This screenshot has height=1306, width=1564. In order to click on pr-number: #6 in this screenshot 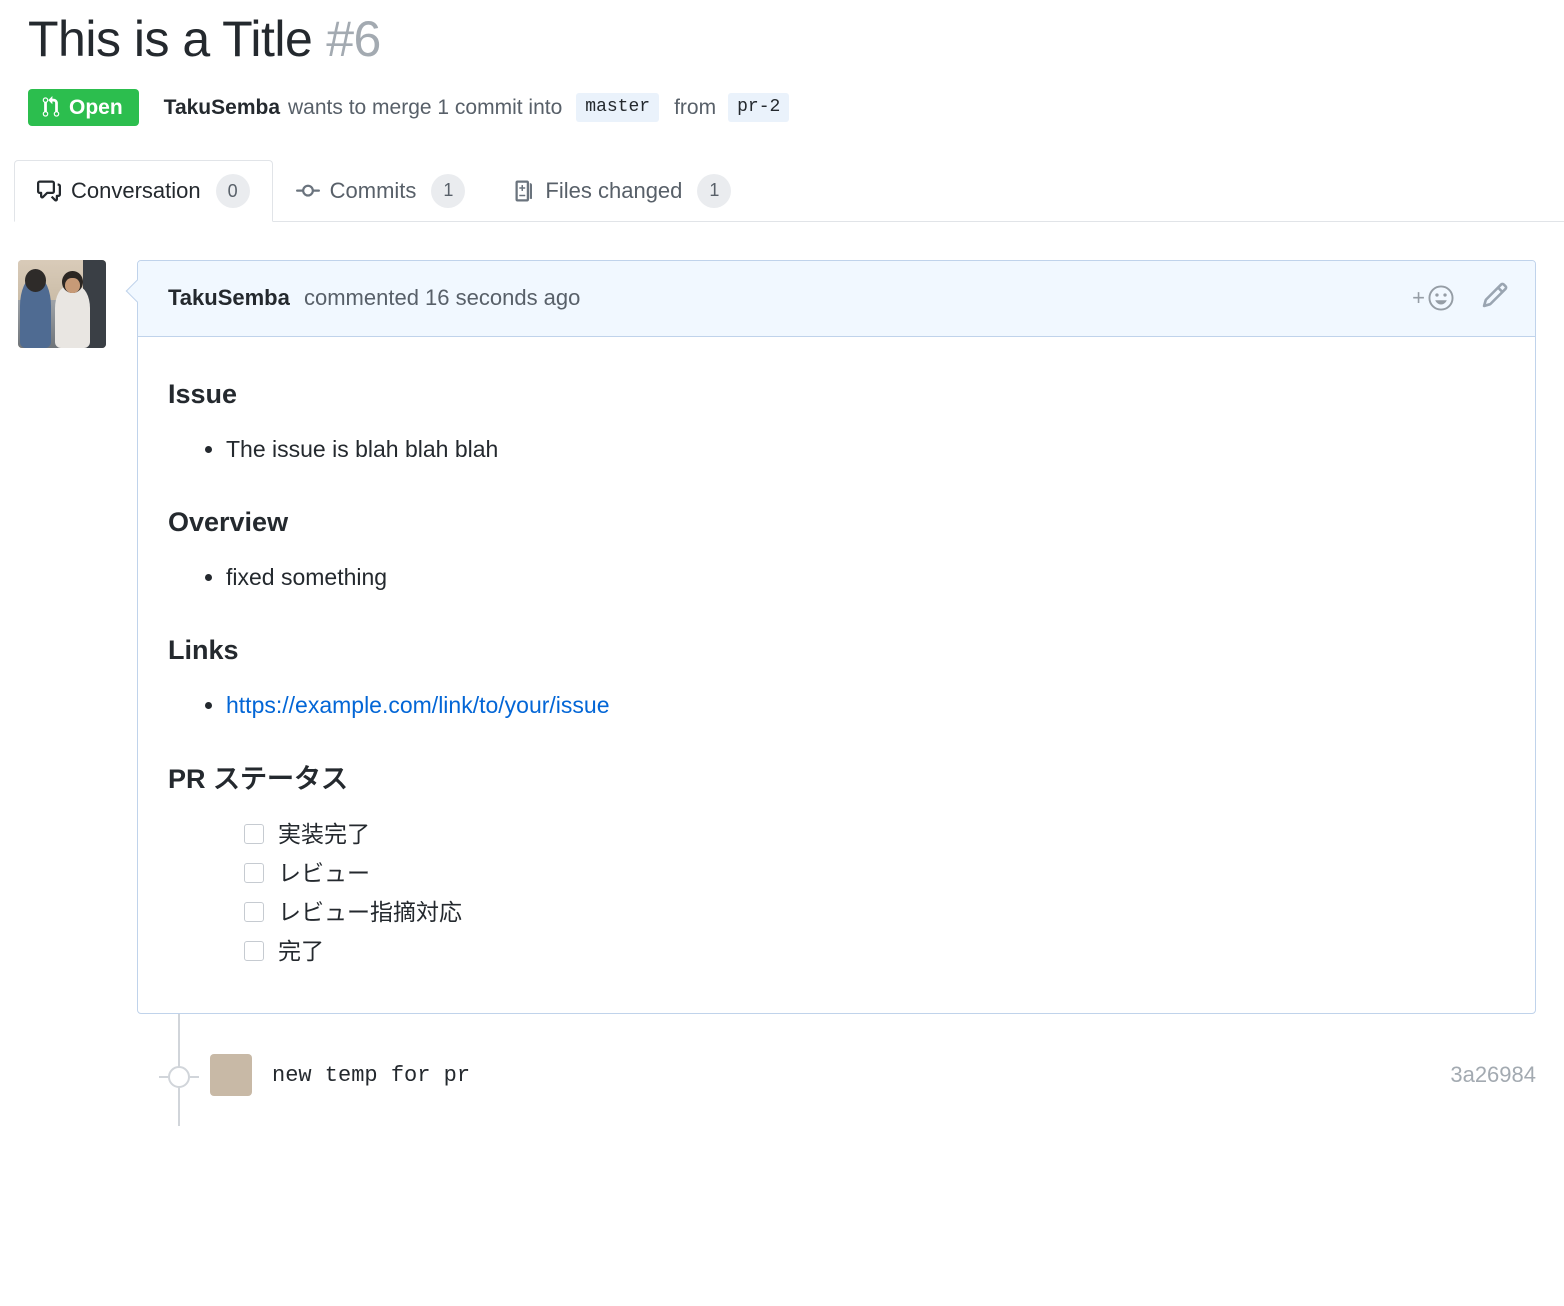, I will do `click(353, 39)`.